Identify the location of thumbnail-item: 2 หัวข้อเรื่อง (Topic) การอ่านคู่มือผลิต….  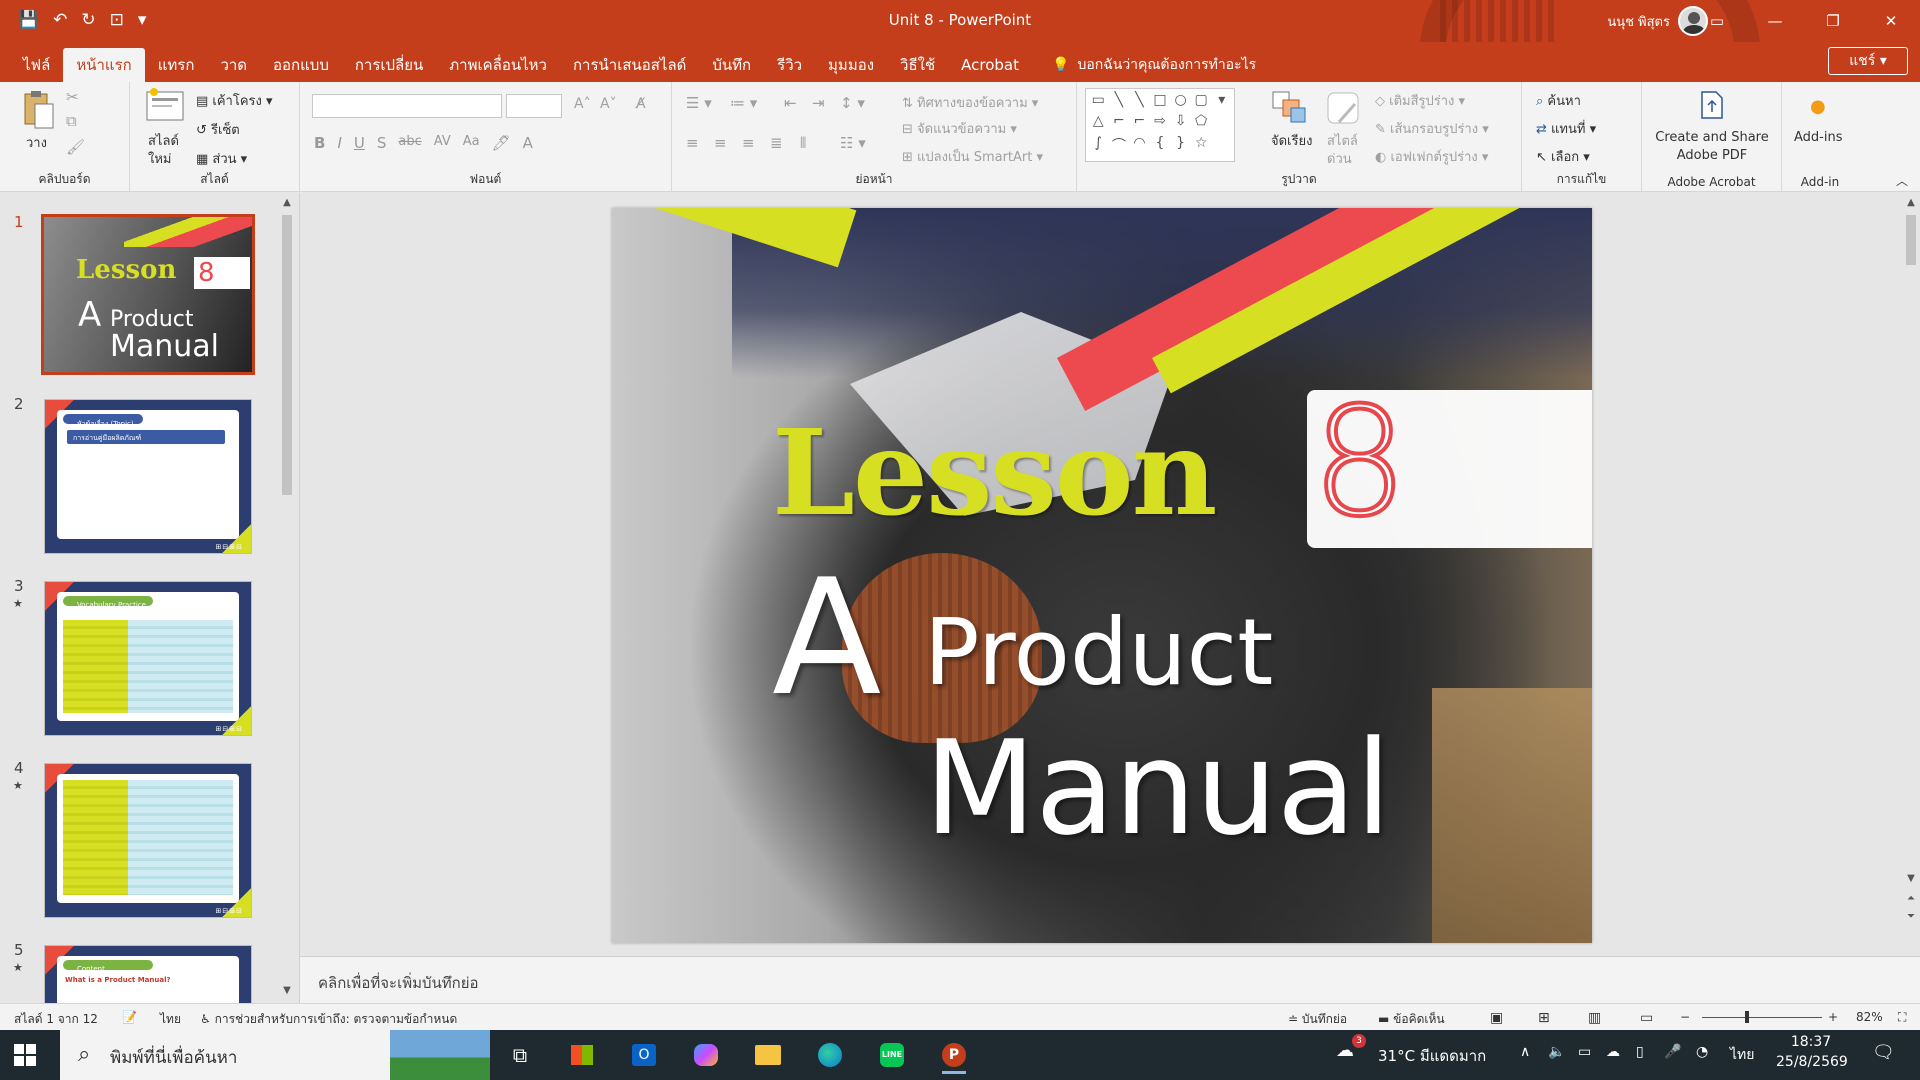
(140, 475).